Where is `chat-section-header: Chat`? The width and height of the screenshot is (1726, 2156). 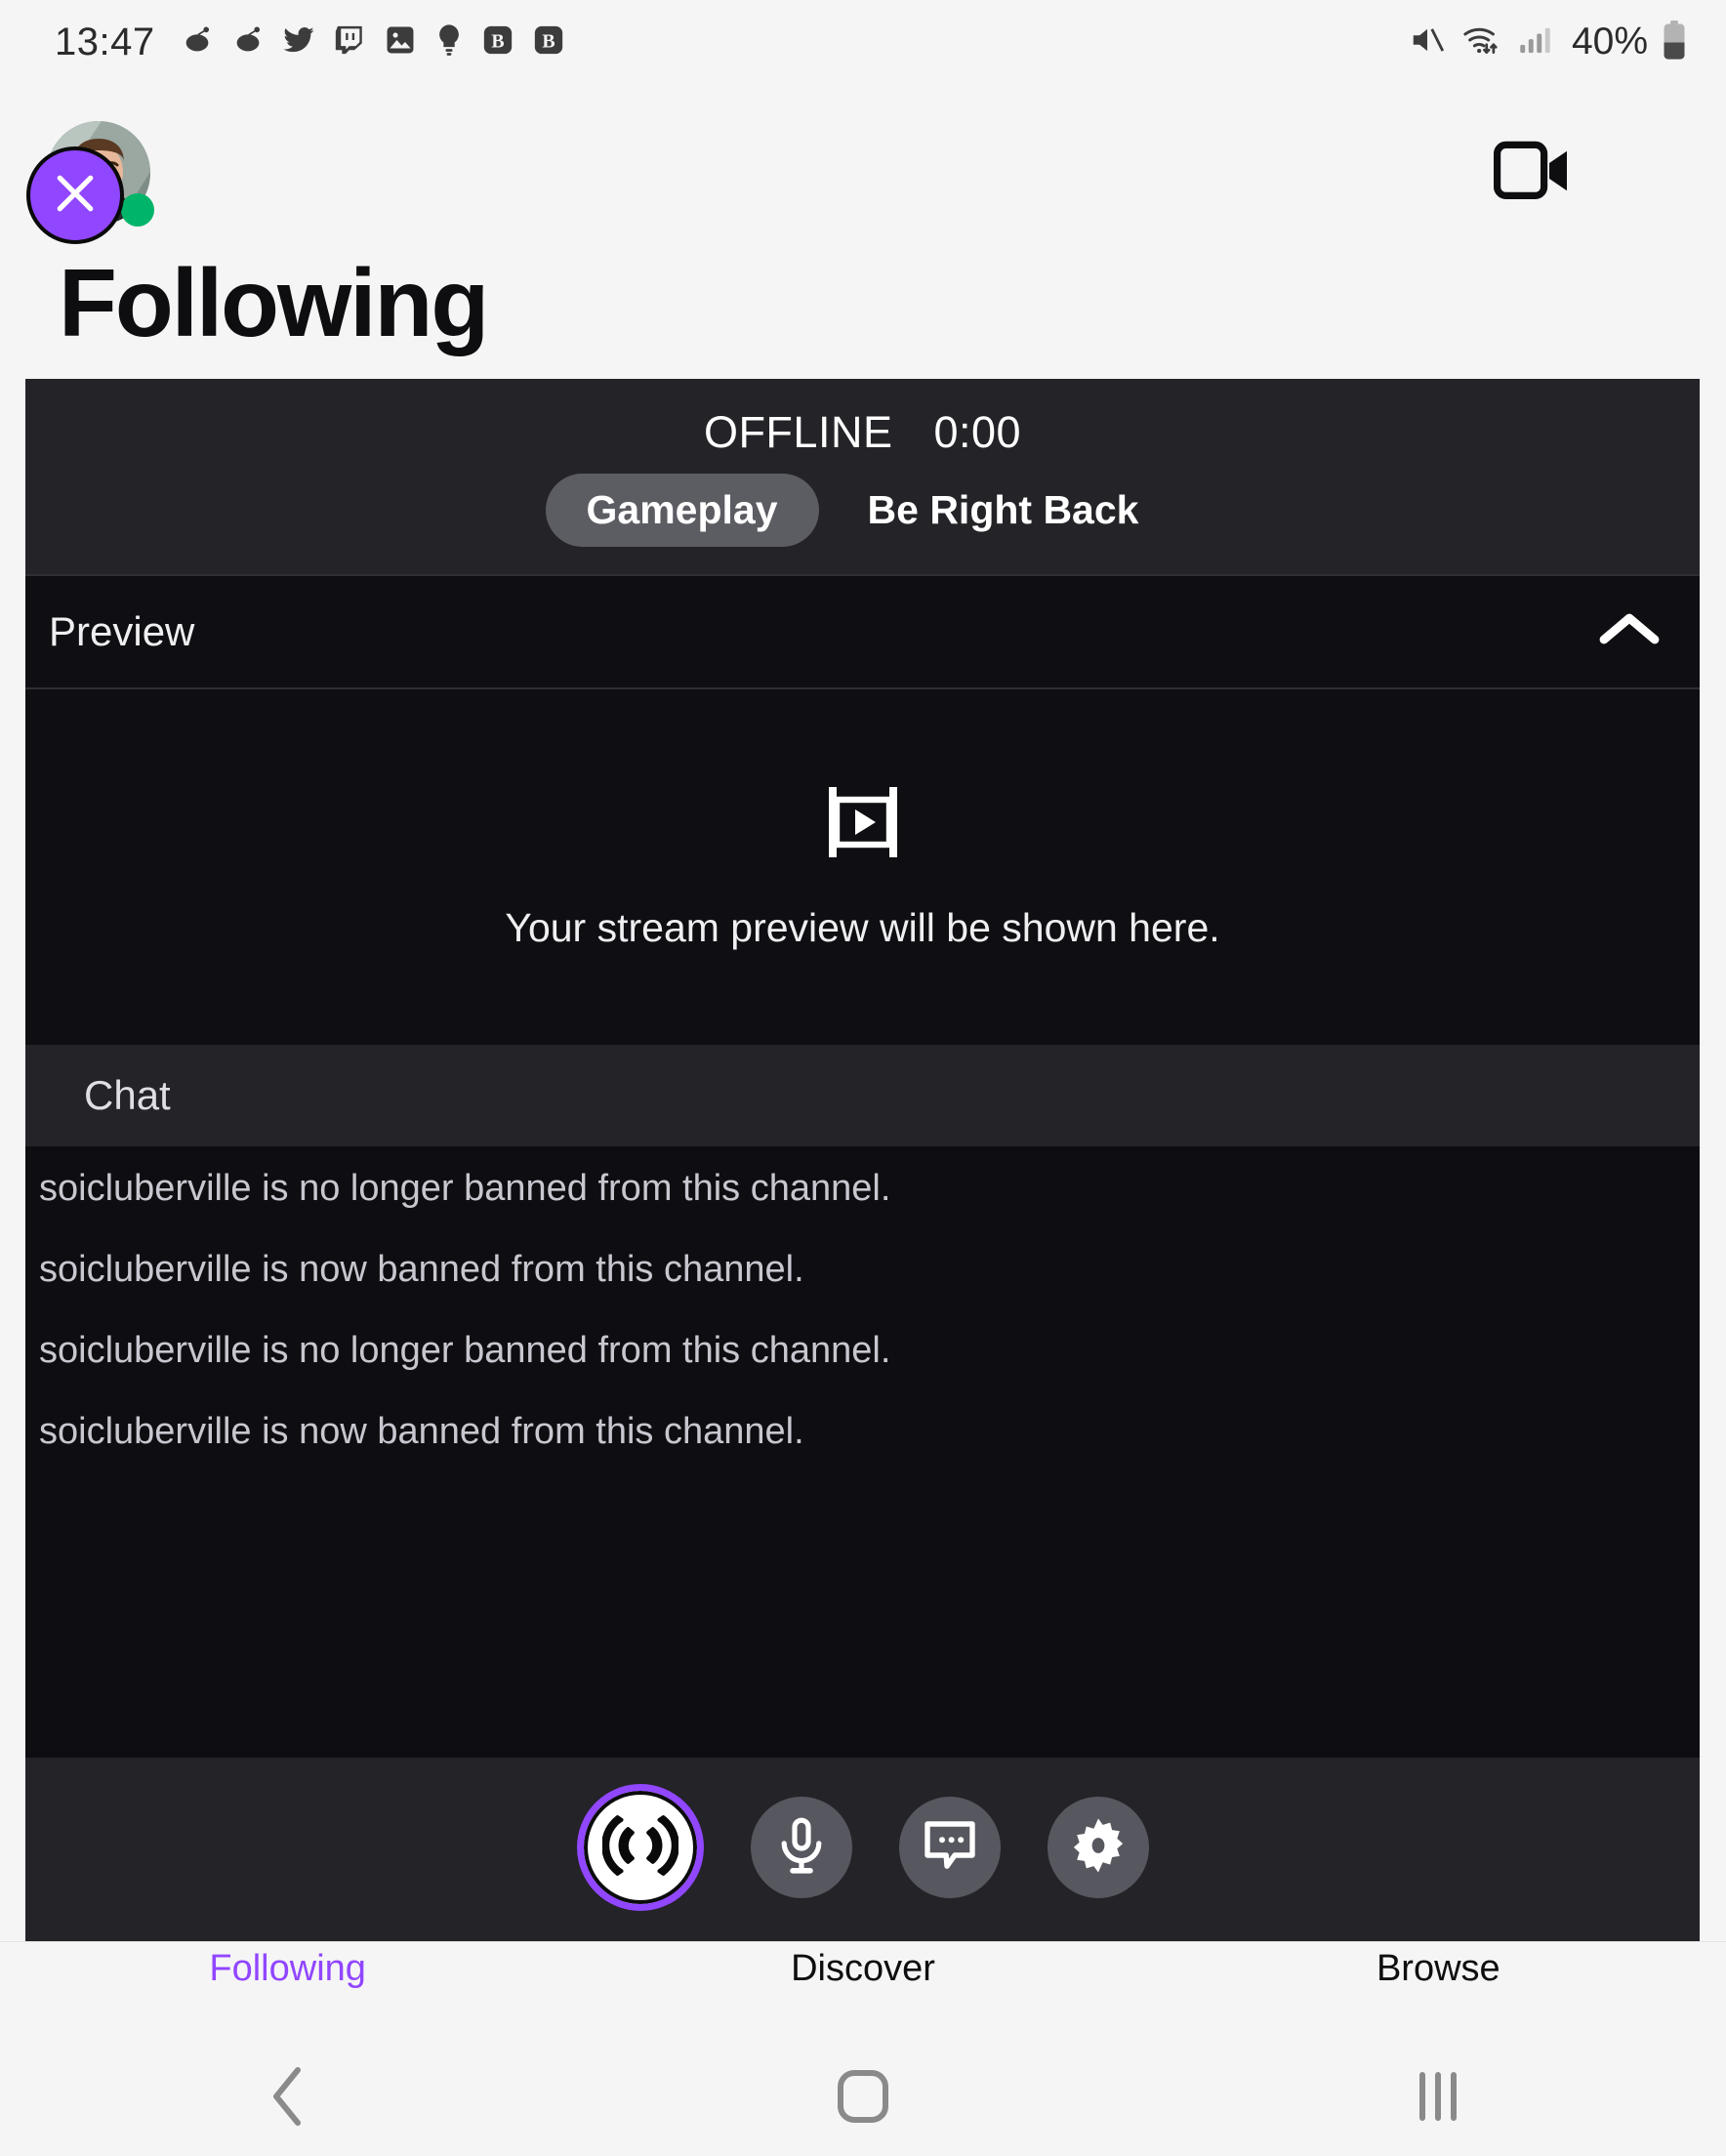
chat-section-header: Chat is located at coordinates (862, 1095).